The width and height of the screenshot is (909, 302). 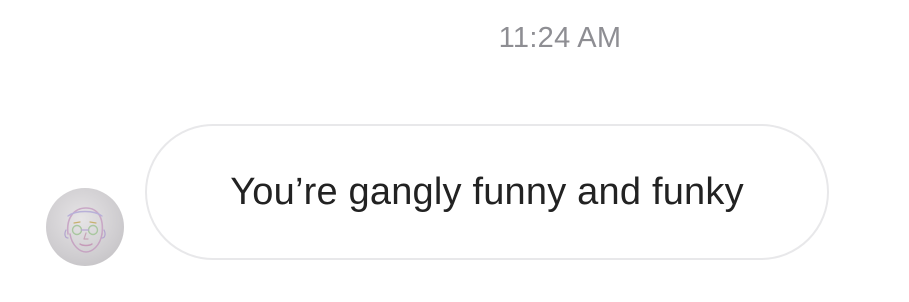 What do you see at coordinates (85, 230) in the screenshot?
I see `face-sketch-icon` at bounding box center [85, 230].